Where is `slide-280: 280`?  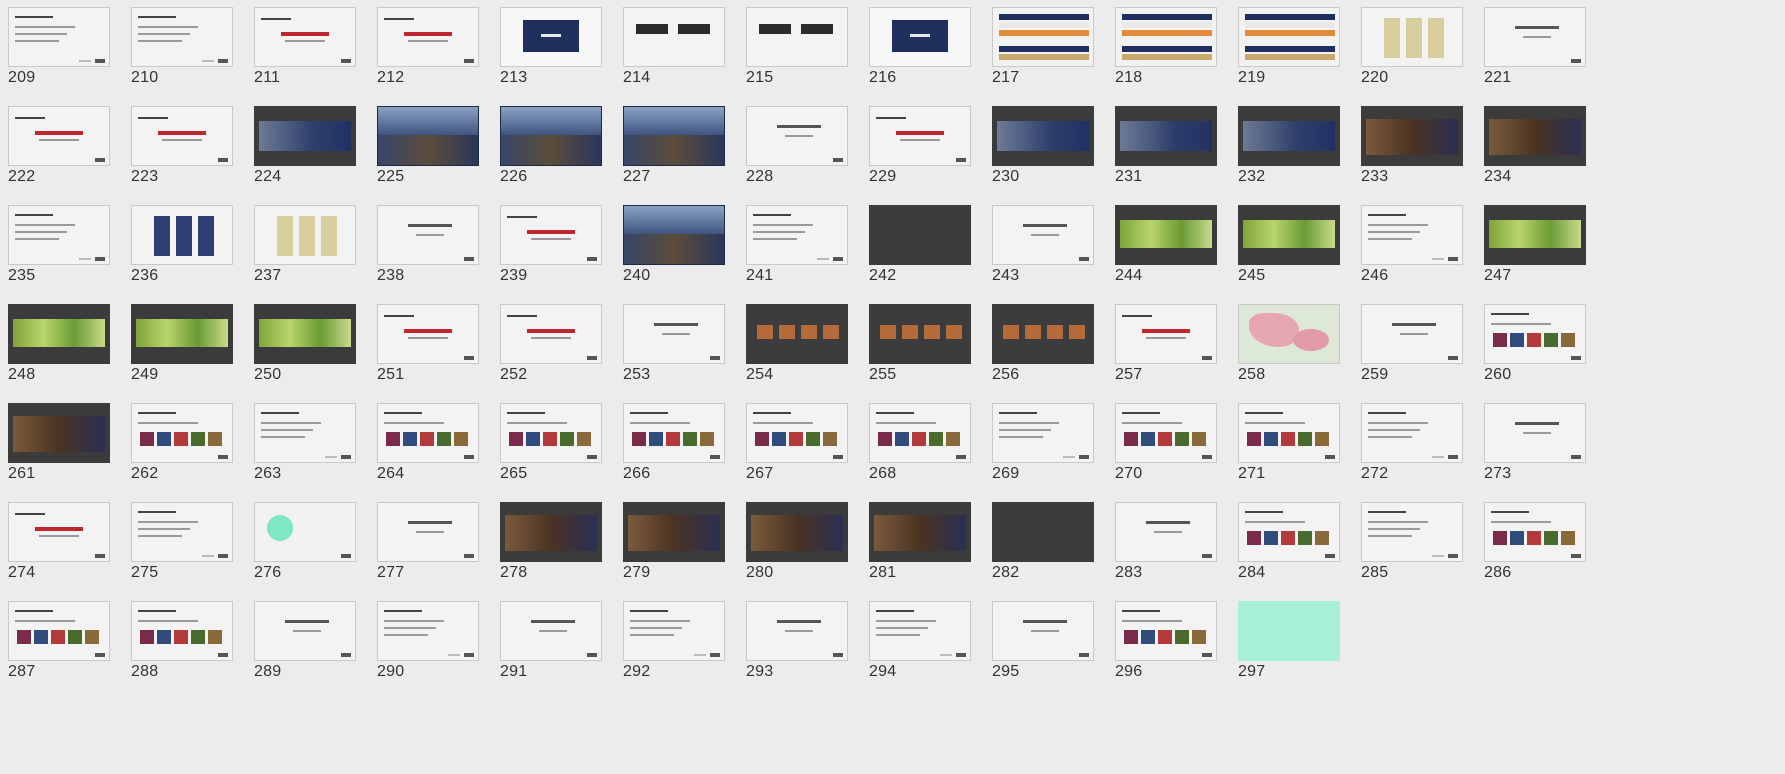 slide-280: 280 is located at coordinates (793, 539).